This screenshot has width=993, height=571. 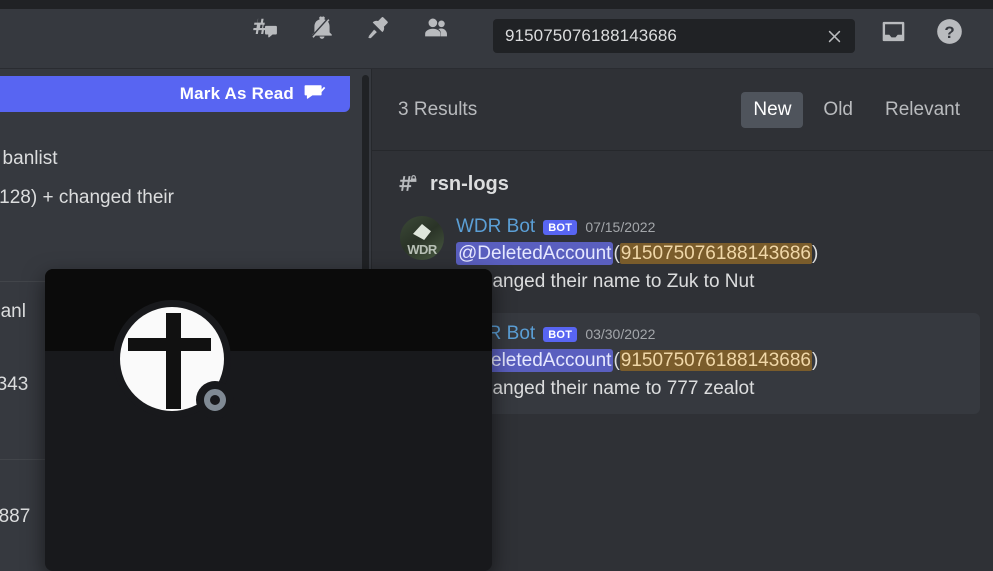 I want to click on status-offline-dot, so click(x=215, y=400).